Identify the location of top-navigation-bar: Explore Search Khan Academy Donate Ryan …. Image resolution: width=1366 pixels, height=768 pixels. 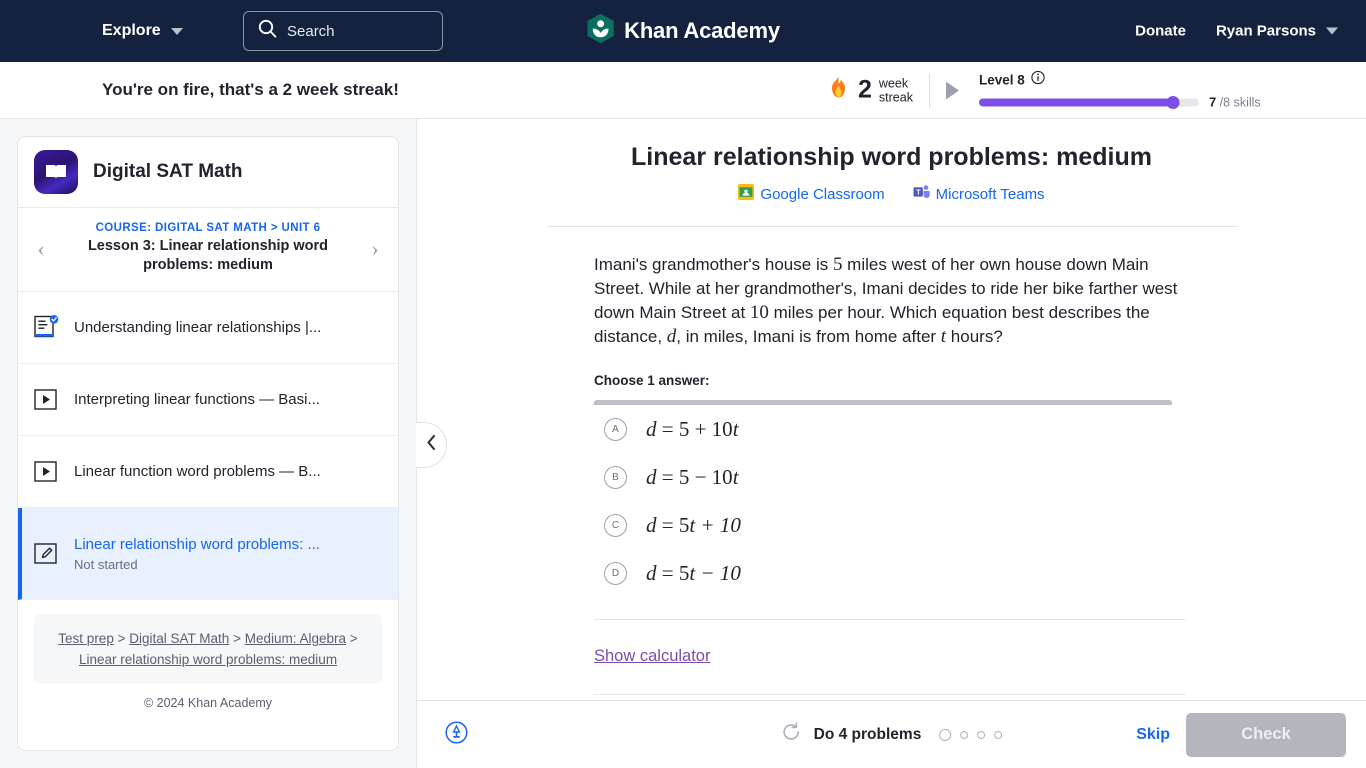
(683, 31).